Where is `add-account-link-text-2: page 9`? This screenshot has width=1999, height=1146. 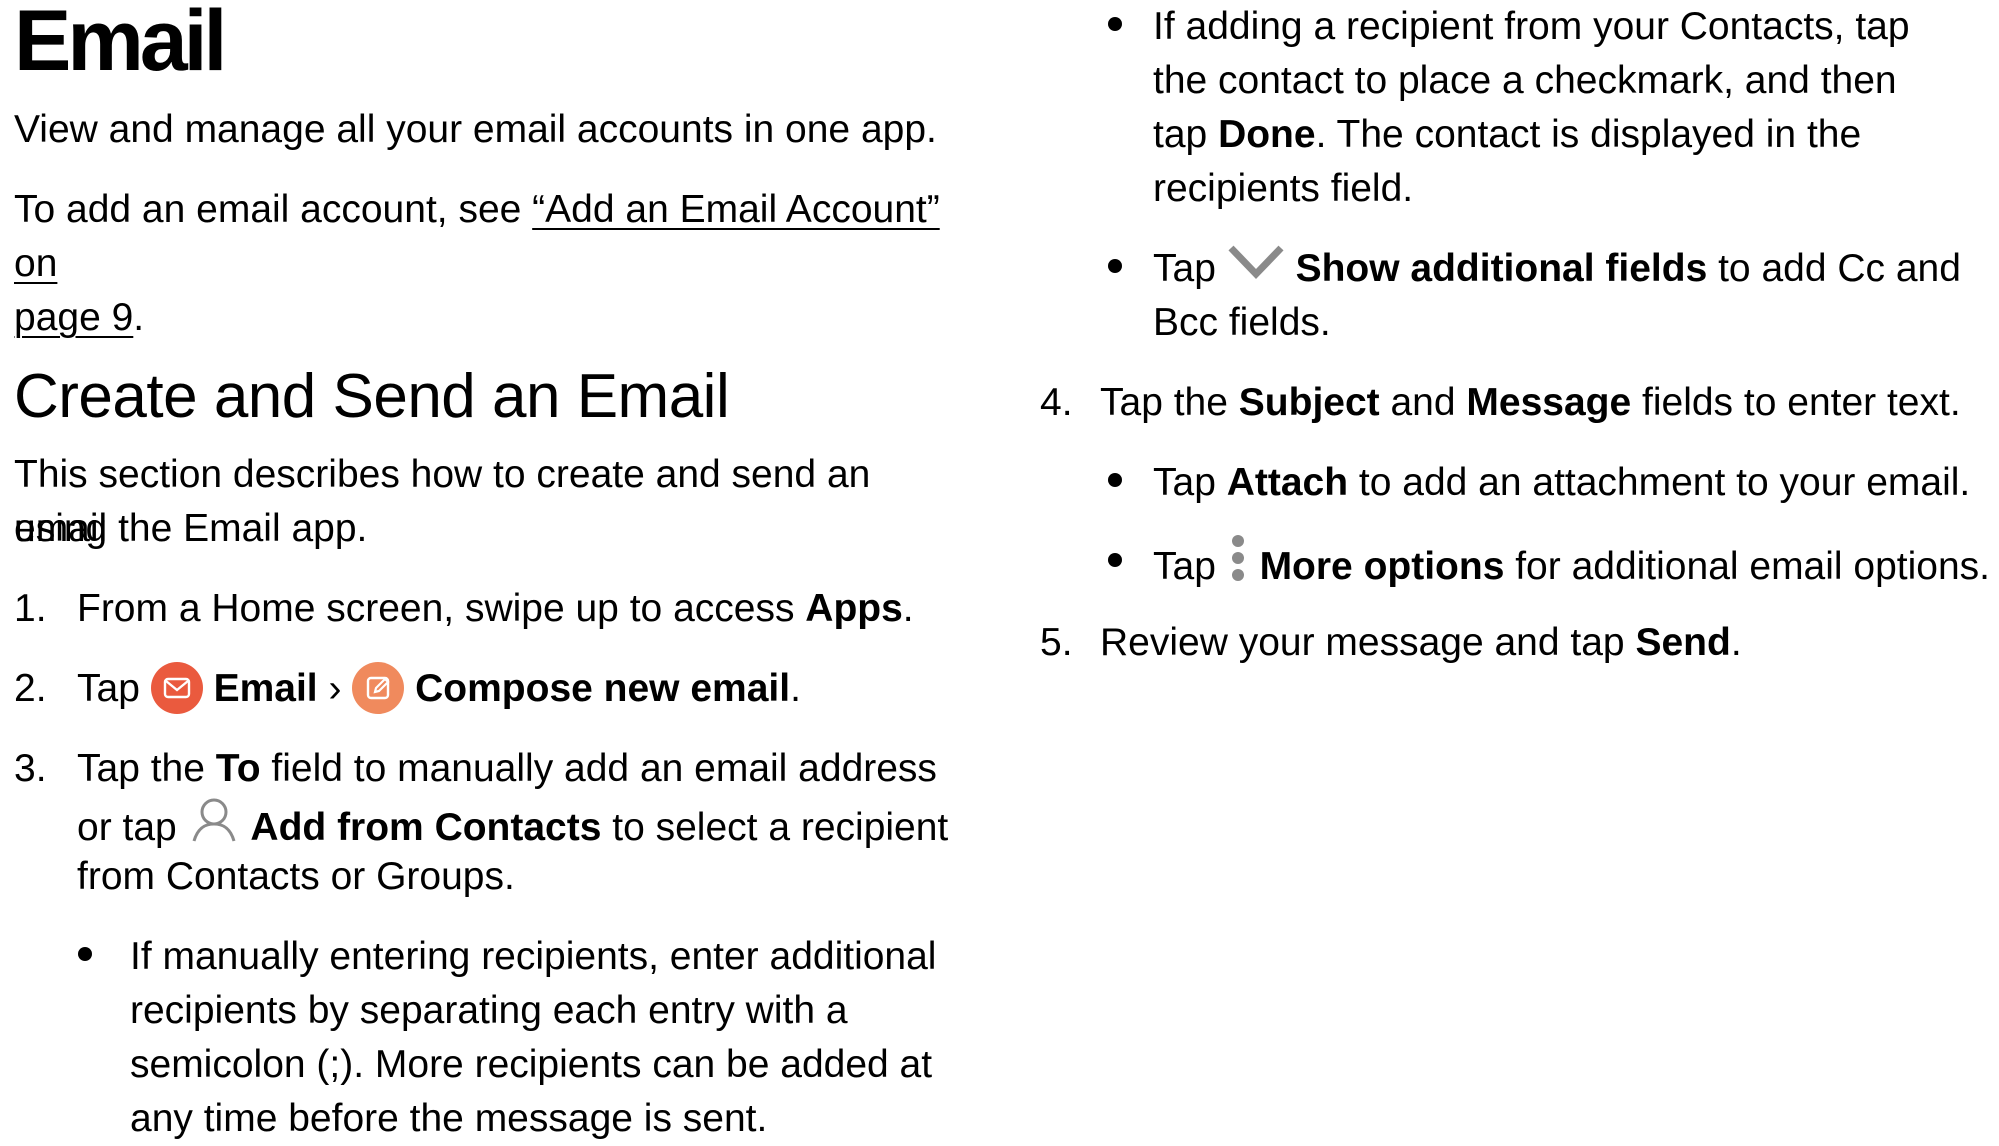
add-account-link-text-2: page 9 is located at coordinates (74, 317).